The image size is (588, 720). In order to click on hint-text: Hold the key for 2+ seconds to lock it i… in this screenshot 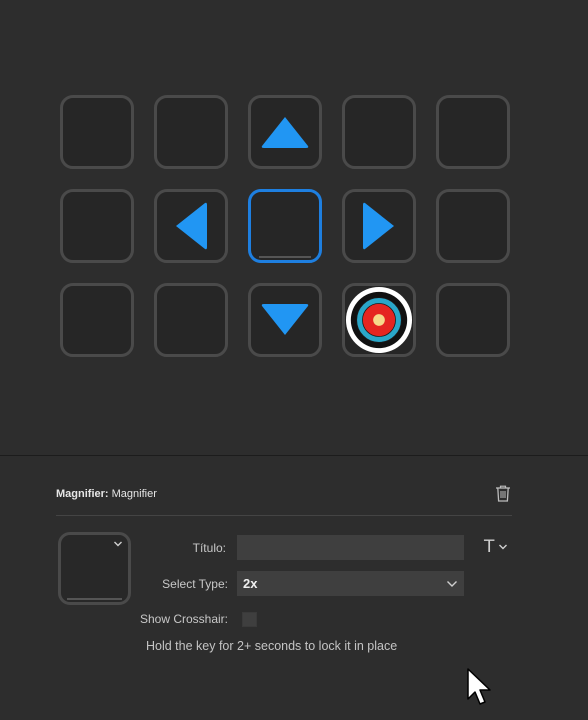, I will do `click(272, 646)`.